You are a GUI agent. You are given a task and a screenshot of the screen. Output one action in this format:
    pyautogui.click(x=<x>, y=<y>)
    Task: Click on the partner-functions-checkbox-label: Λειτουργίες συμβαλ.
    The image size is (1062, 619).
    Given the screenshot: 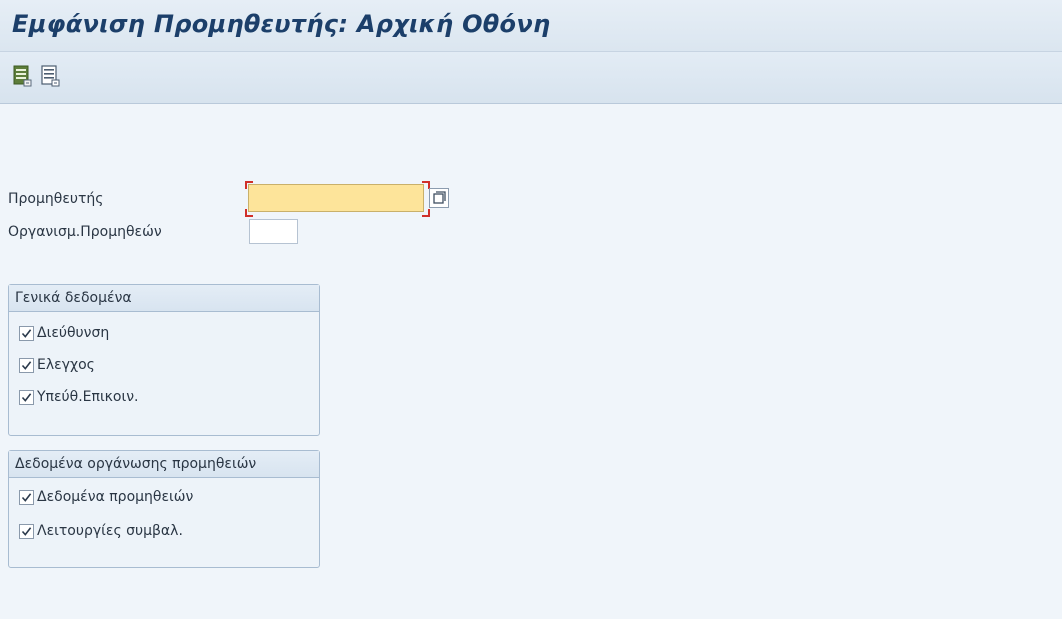 What is the action you would take?
    pyautogui.click(x=110, y=531)
    